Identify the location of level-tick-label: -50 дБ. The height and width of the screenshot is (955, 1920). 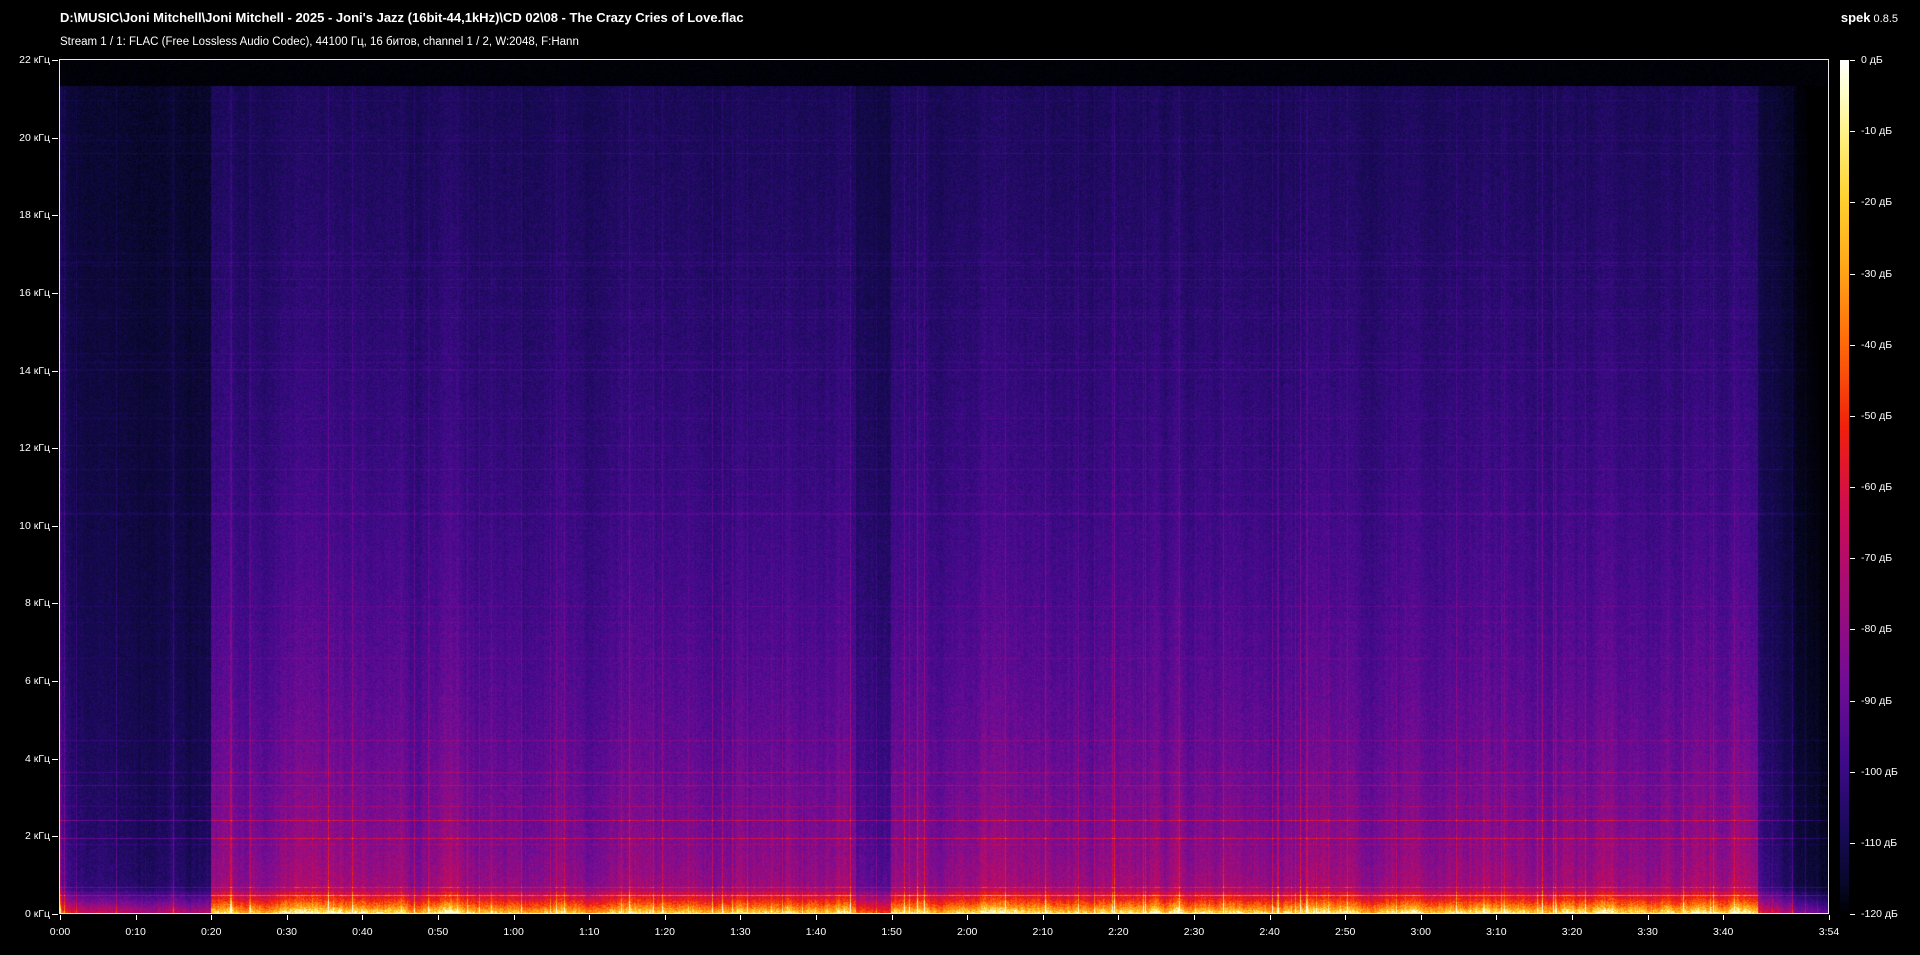
(1877, 415).